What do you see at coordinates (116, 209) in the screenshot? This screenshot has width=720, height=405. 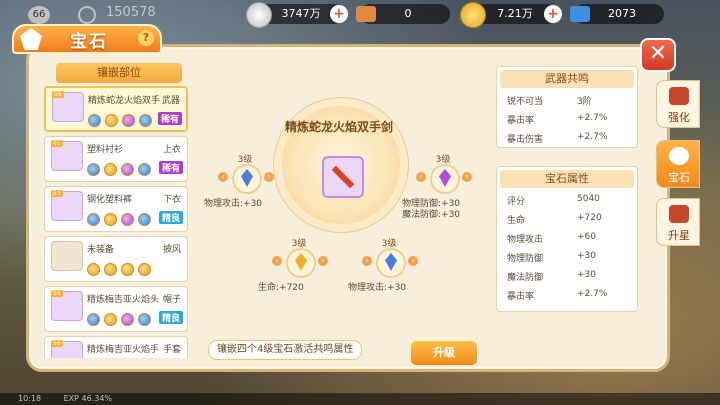 I see `slot-bottom: 53 钢化塑料裤 下衣 精良` at bounding box center [116, 209].